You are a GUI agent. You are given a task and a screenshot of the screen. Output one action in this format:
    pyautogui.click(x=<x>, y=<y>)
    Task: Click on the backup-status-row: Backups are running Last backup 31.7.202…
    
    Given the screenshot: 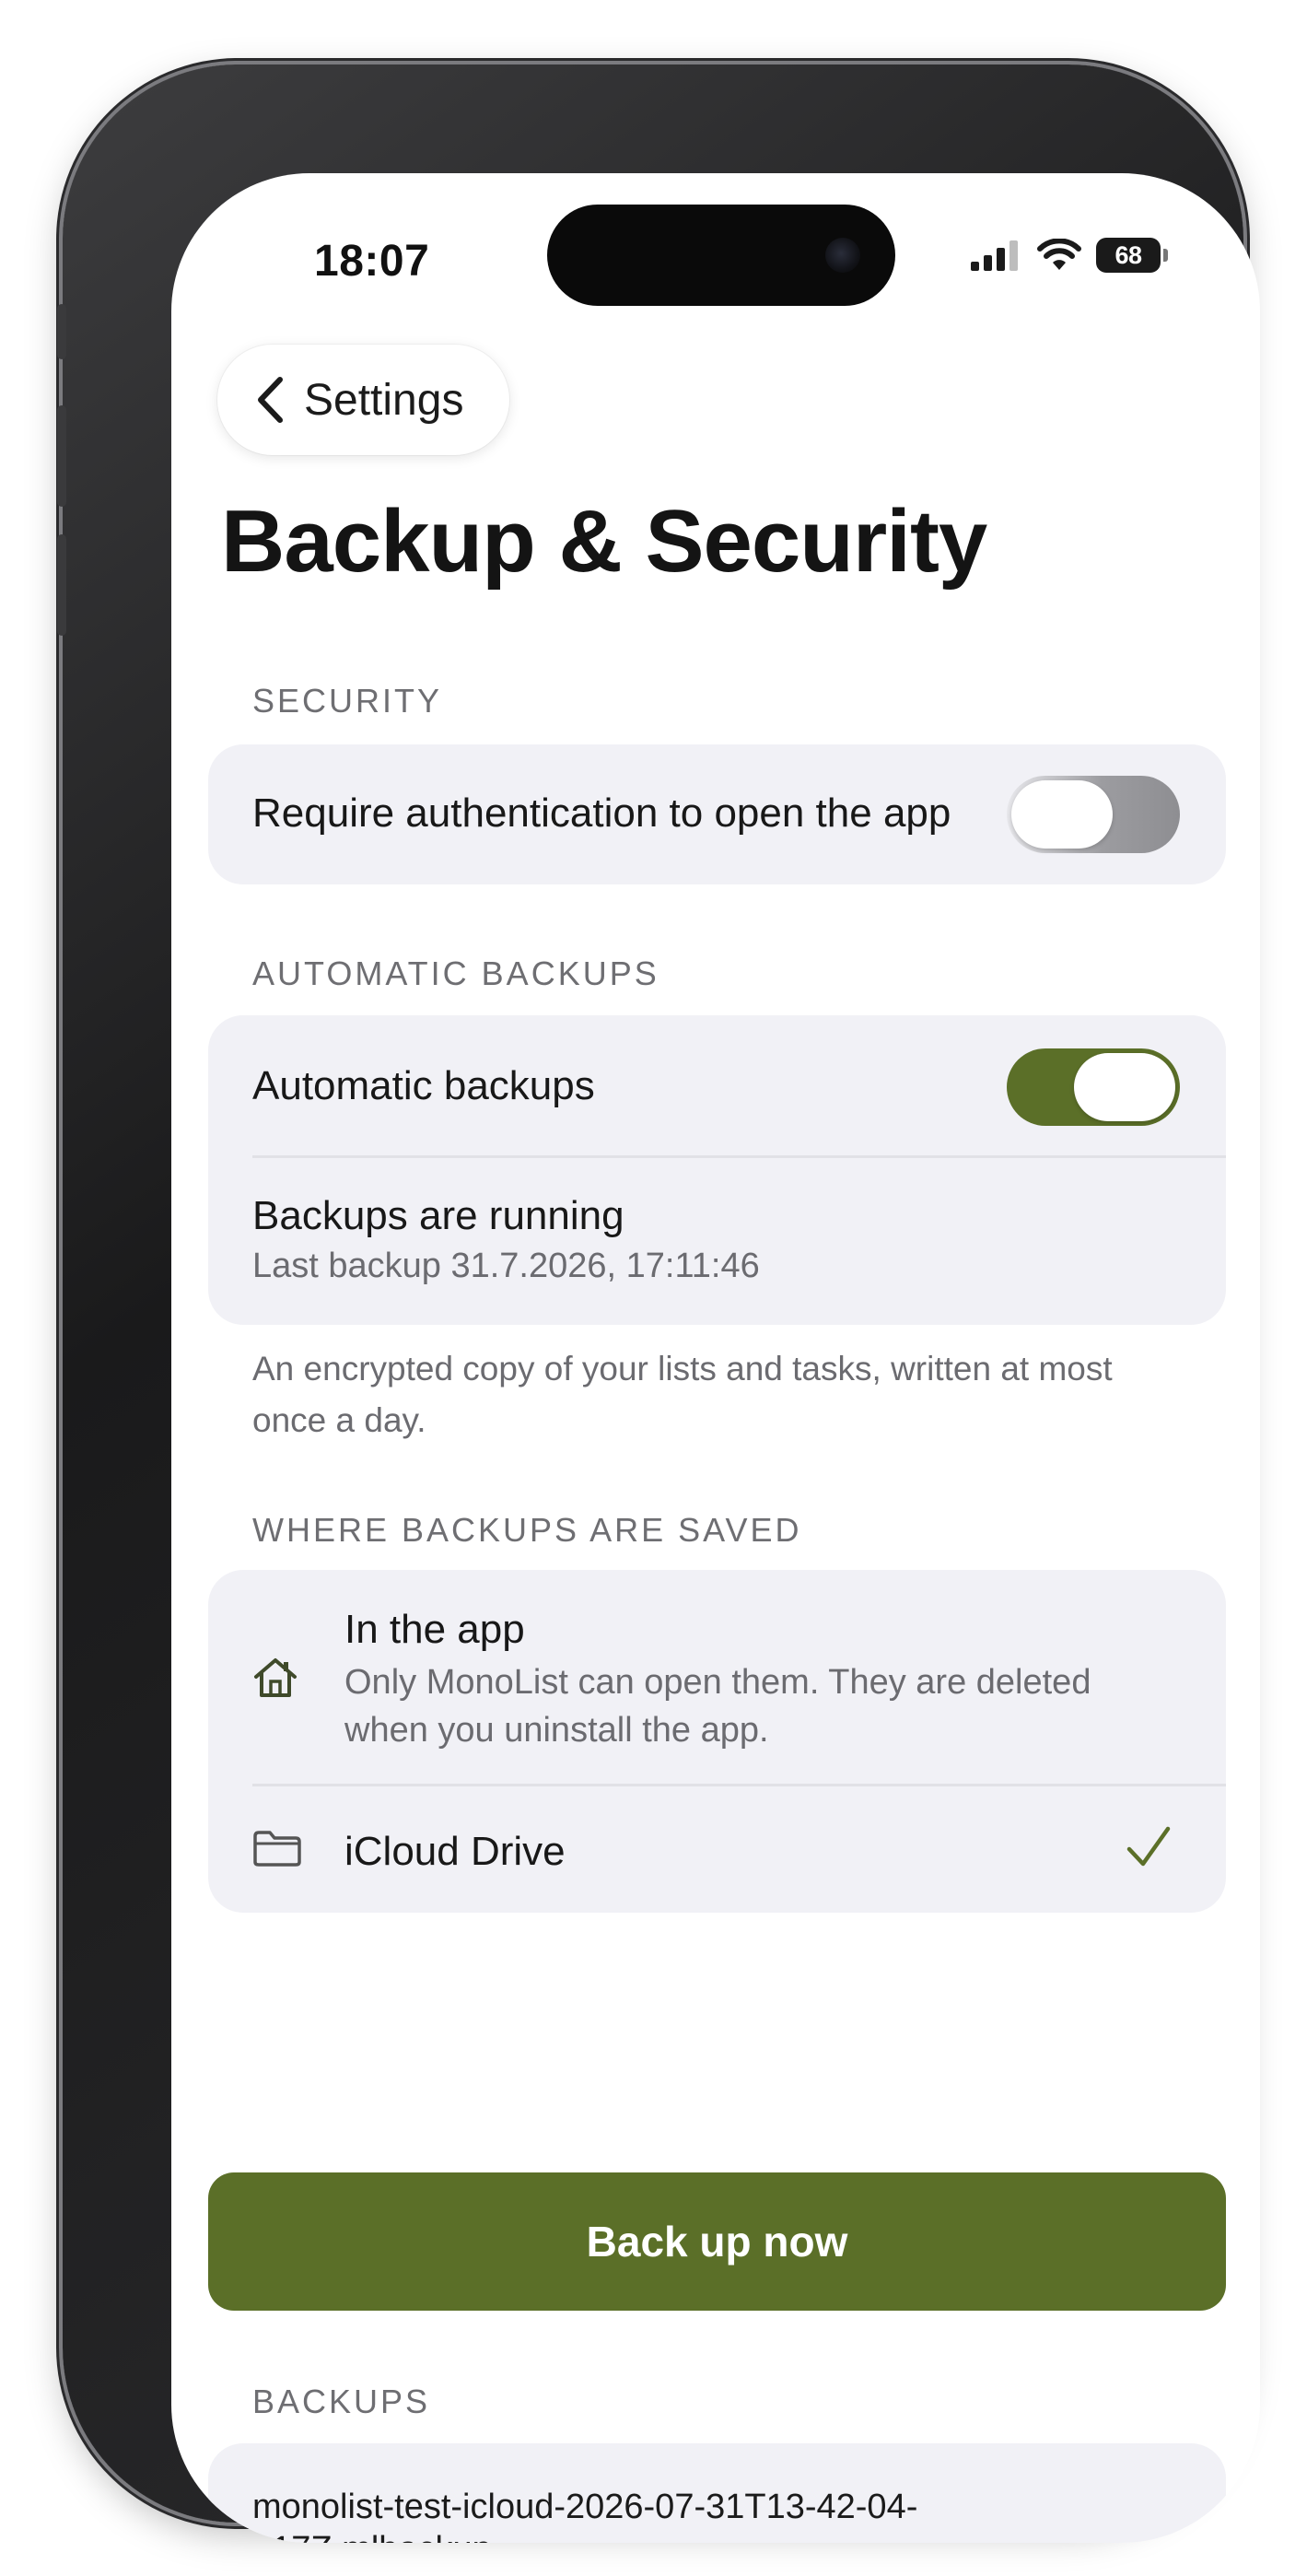 What is the action you would take?
    pyautogui.click(x=717, y=1241)
    